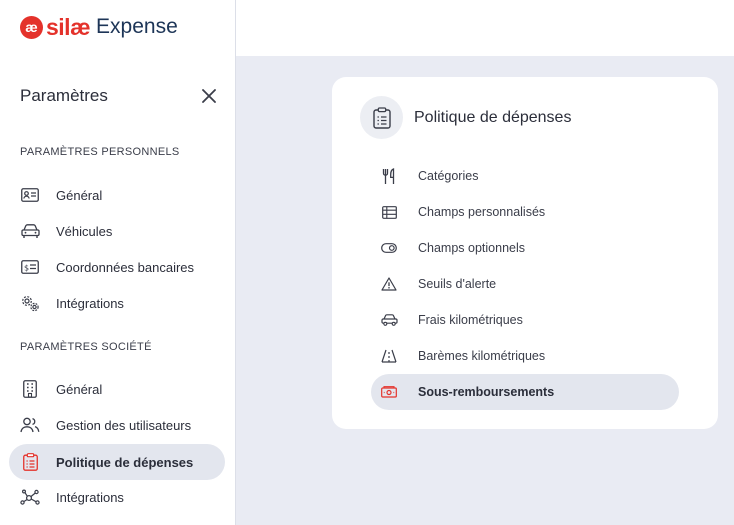  I want to click on table-icon, so click(389, 212).